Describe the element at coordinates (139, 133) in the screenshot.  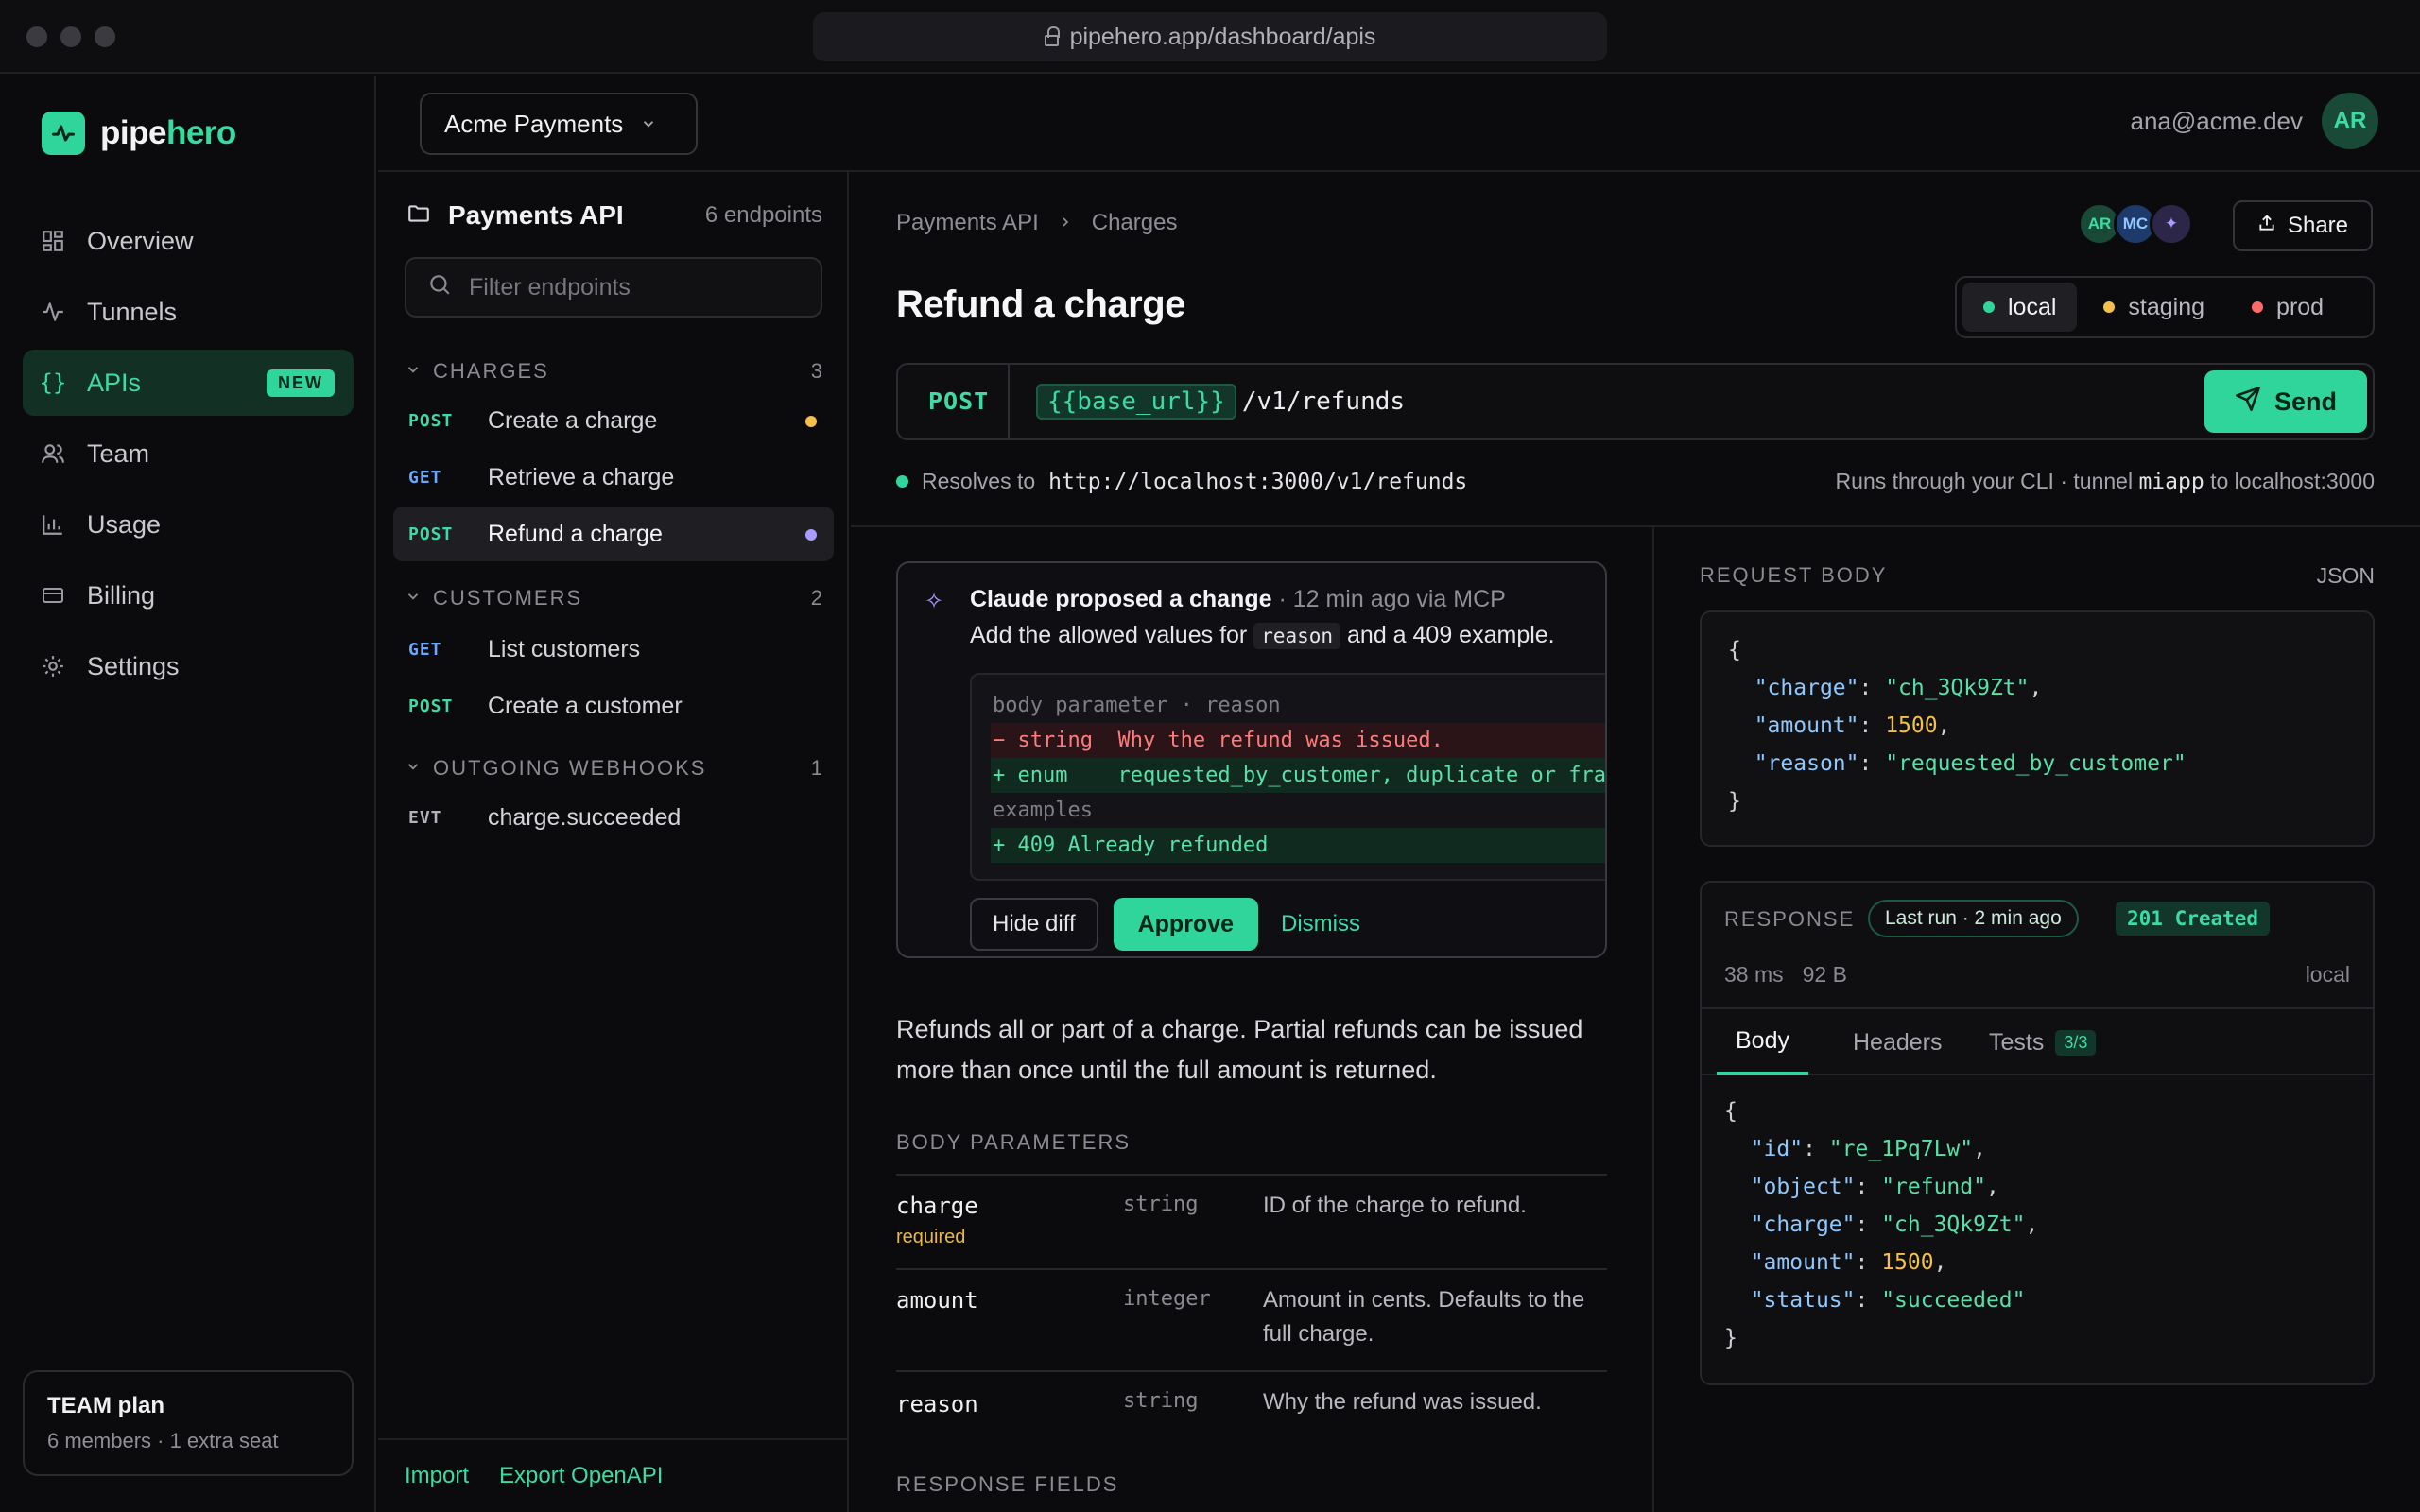
I see `brand: pipehero` at that location.